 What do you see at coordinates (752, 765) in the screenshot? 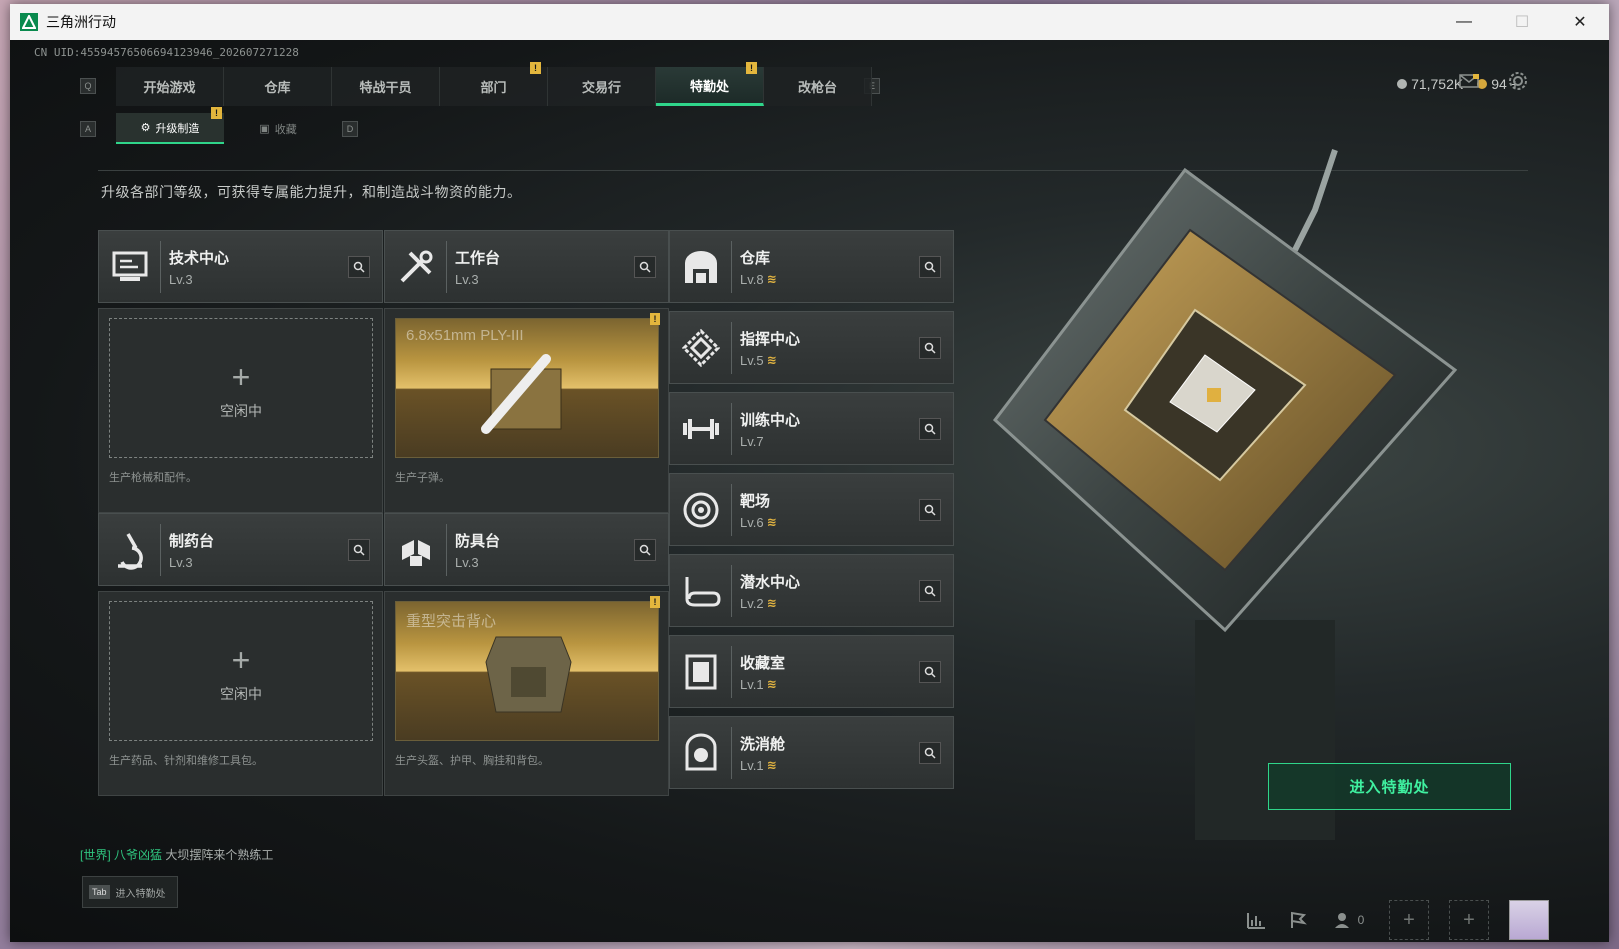
I see `facility-level: Lv.1` at bounding box center [752, 765].